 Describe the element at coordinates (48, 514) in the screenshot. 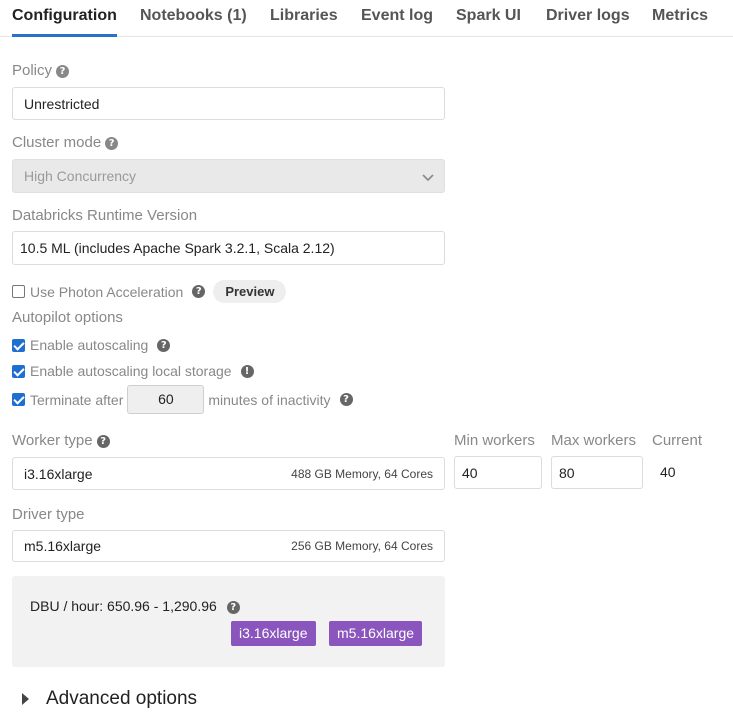

I see `driver-type-label: Driver type` at that location.